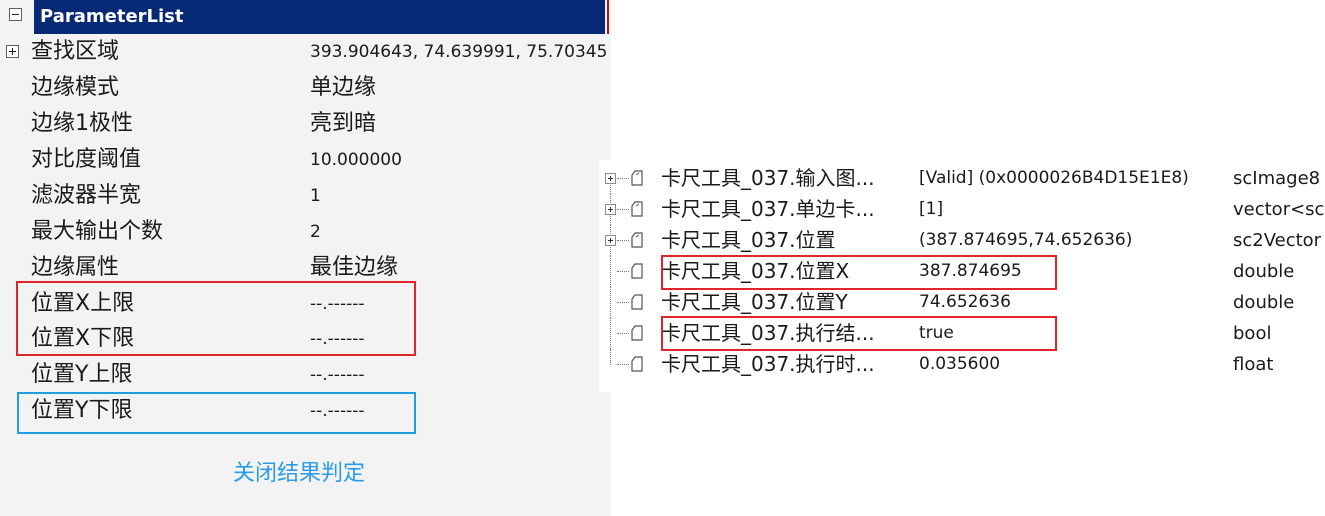 This screenshot has height=516, width=1325. I want to click on param-row-edge1-polarity: 边缘1极性 亮到暗, so click(305, 124).